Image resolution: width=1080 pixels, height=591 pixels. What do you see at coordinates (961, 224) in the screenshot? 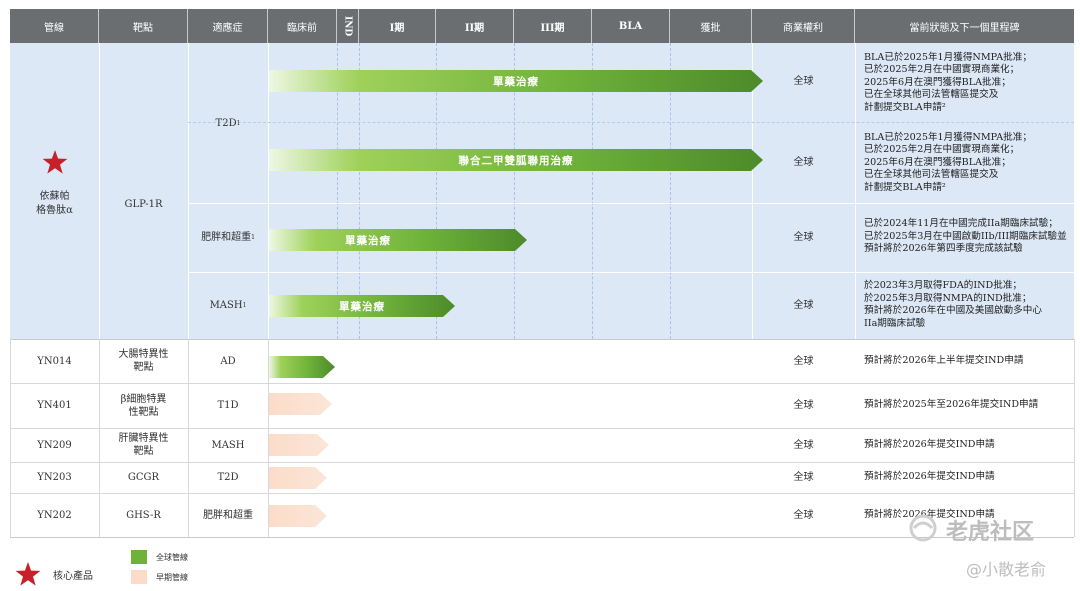
I see `status-line: 已於2024年11月在中國完成IIa期臨床試驗；` at bounding box center [961, 224].